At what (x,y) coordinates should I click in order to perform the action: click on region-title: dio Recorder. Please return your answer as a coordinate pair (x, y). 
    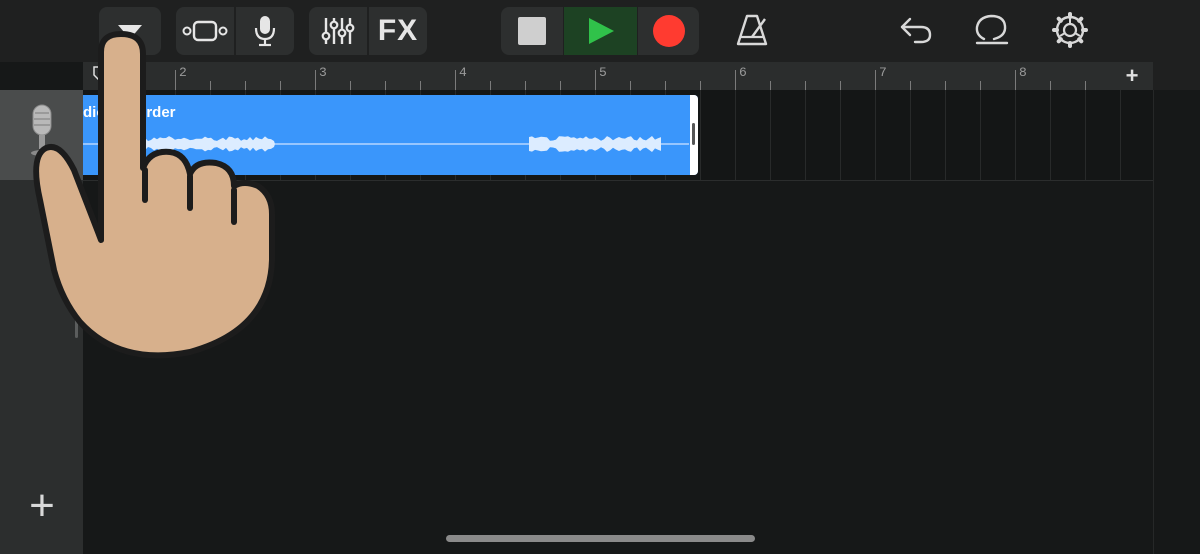
    Looking at the image, I should click on (129, 112).